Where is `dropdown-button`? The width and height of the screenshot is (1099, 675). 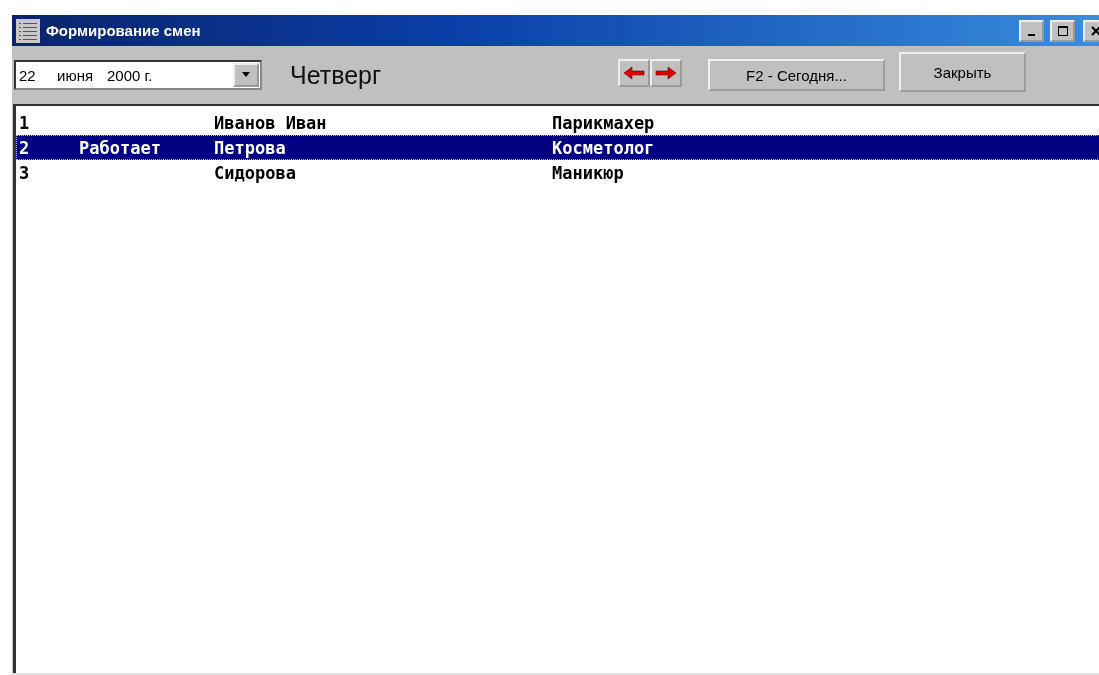 dropdown-button is located at coordinates (246, 75).